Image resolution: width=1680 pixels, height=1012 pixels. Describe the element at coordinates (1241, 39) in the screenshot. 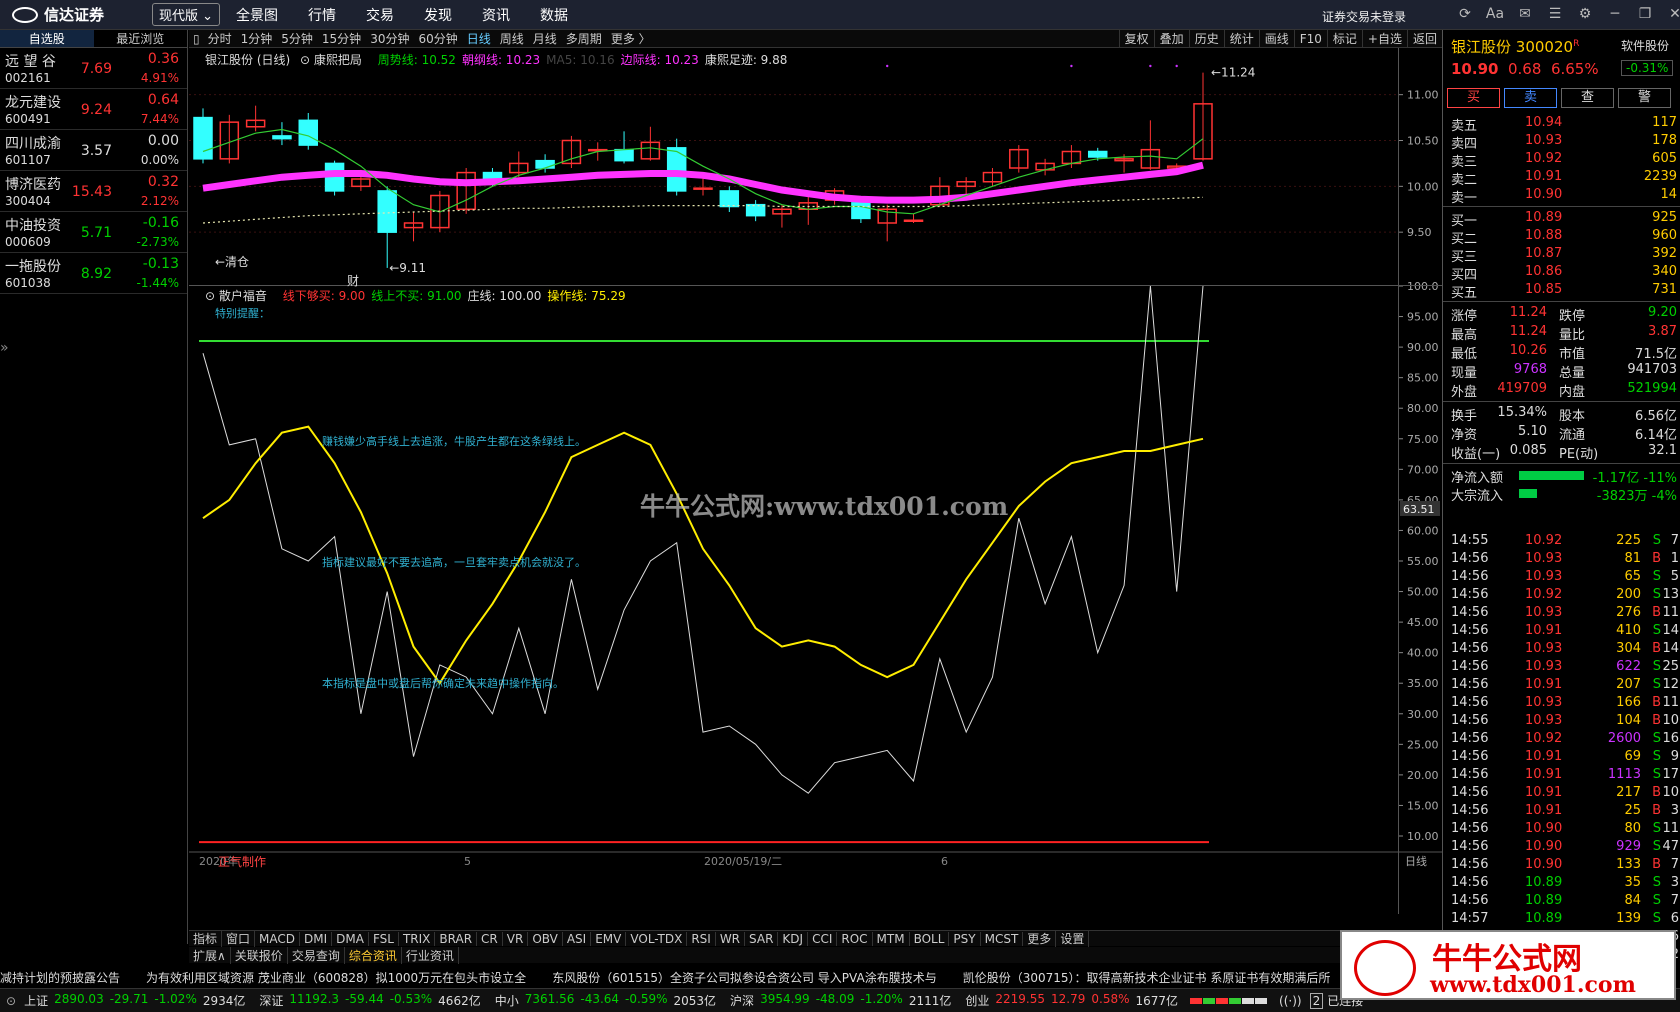

I see `chart-tool-button: 统计` at that location.